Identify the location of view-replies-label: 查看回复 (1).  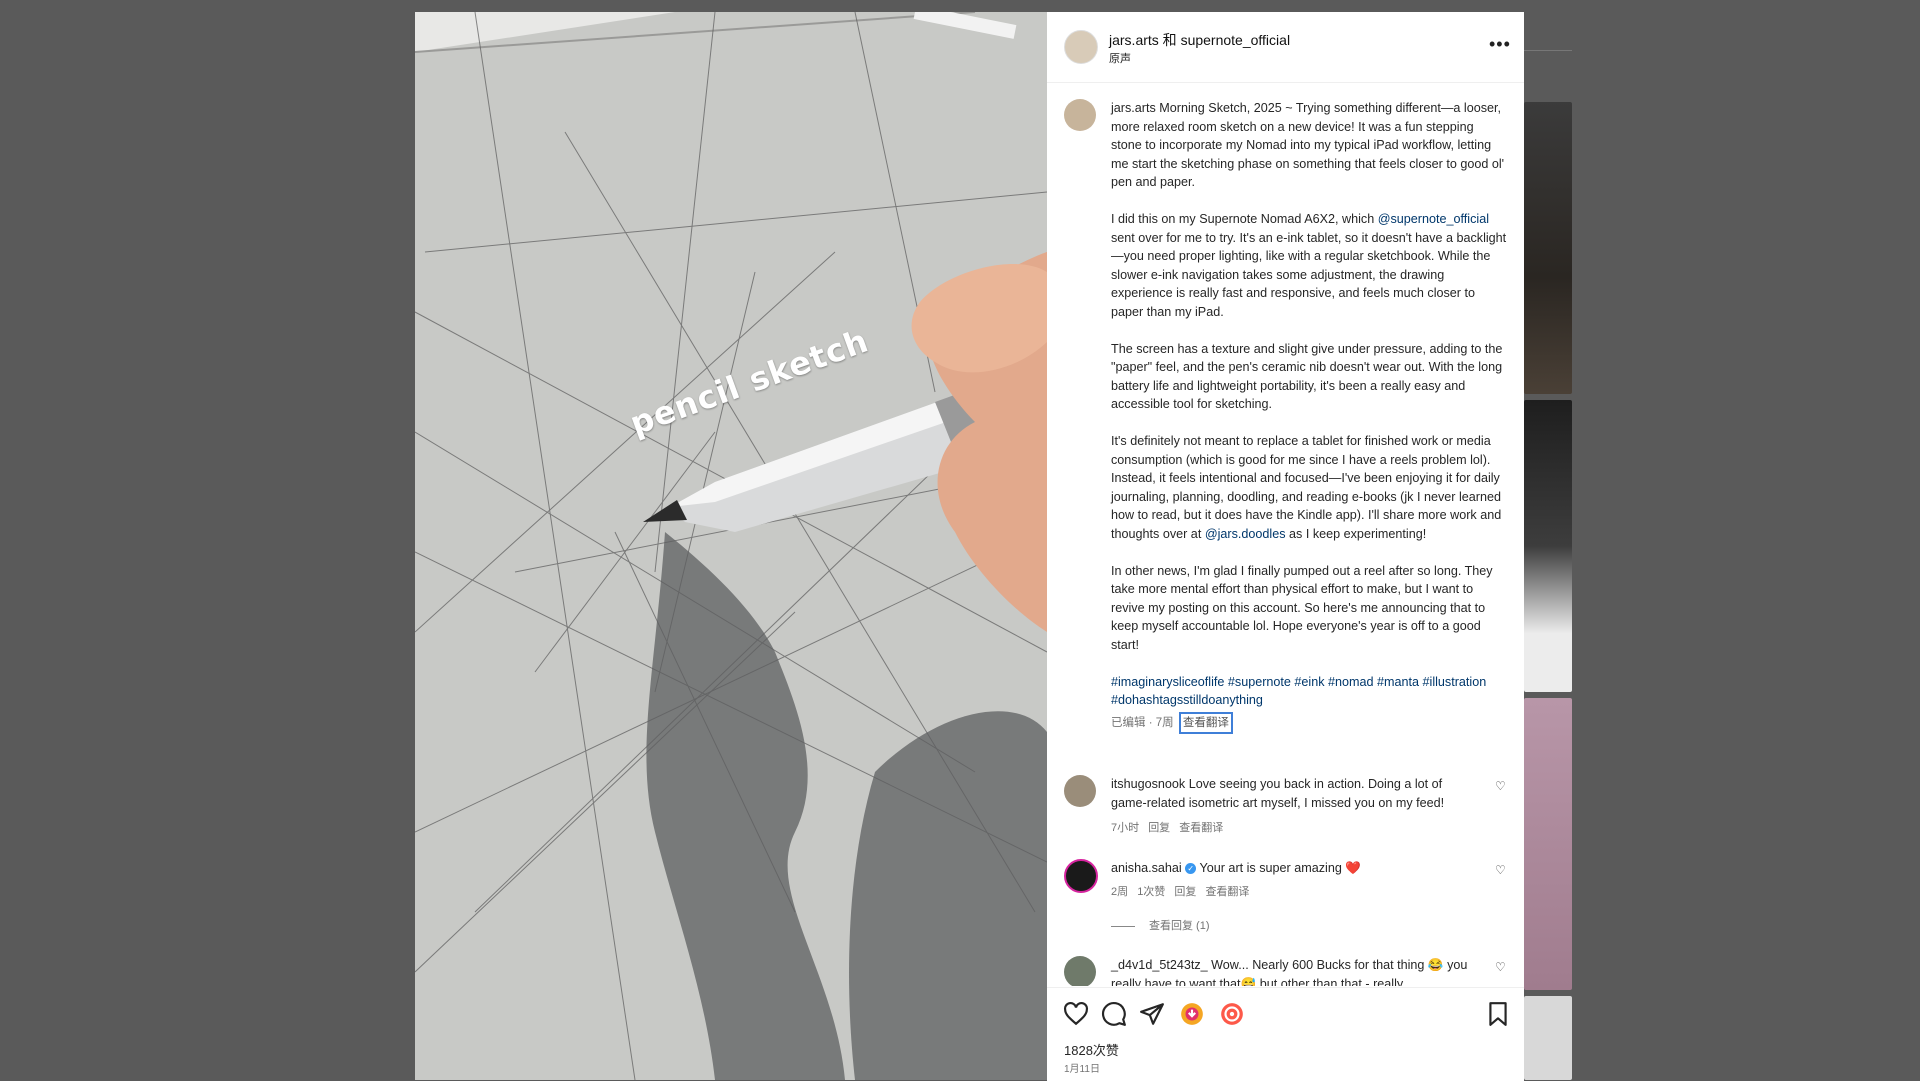
(1179, 926).